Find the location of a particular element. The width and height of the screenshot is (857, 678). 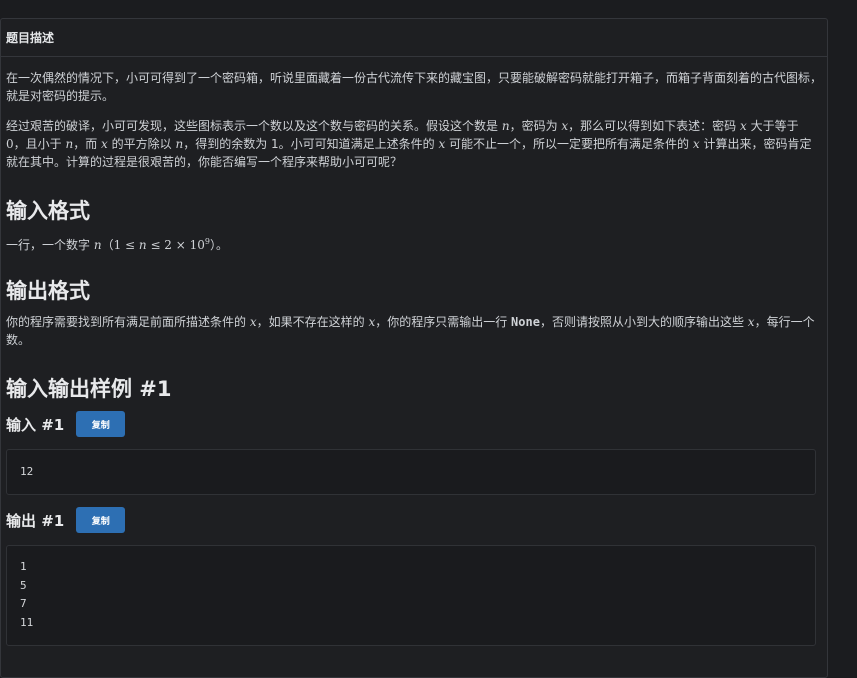

copy-output-button: 复制 is located at coordinates (101, 520).